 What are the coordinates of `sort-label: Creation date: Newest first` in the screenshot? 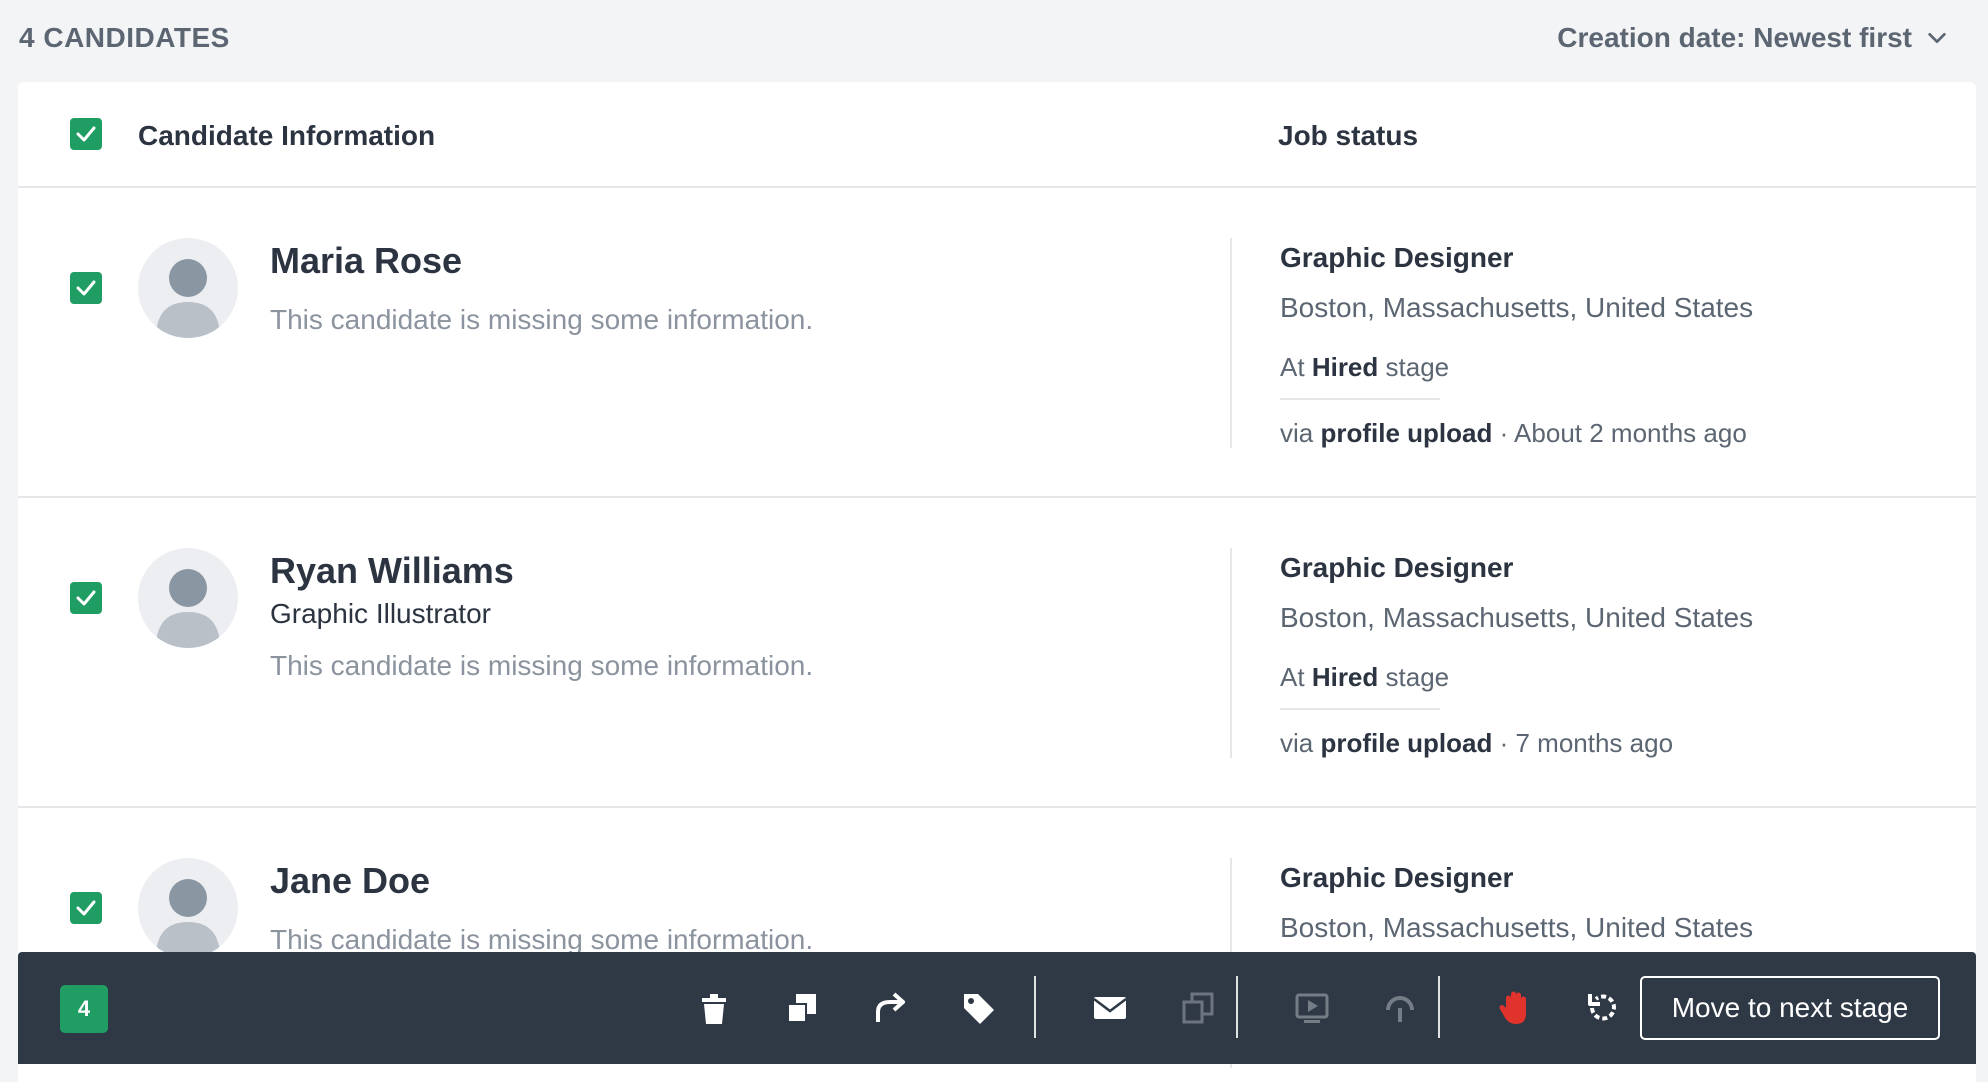 It's located at (1734, 37).